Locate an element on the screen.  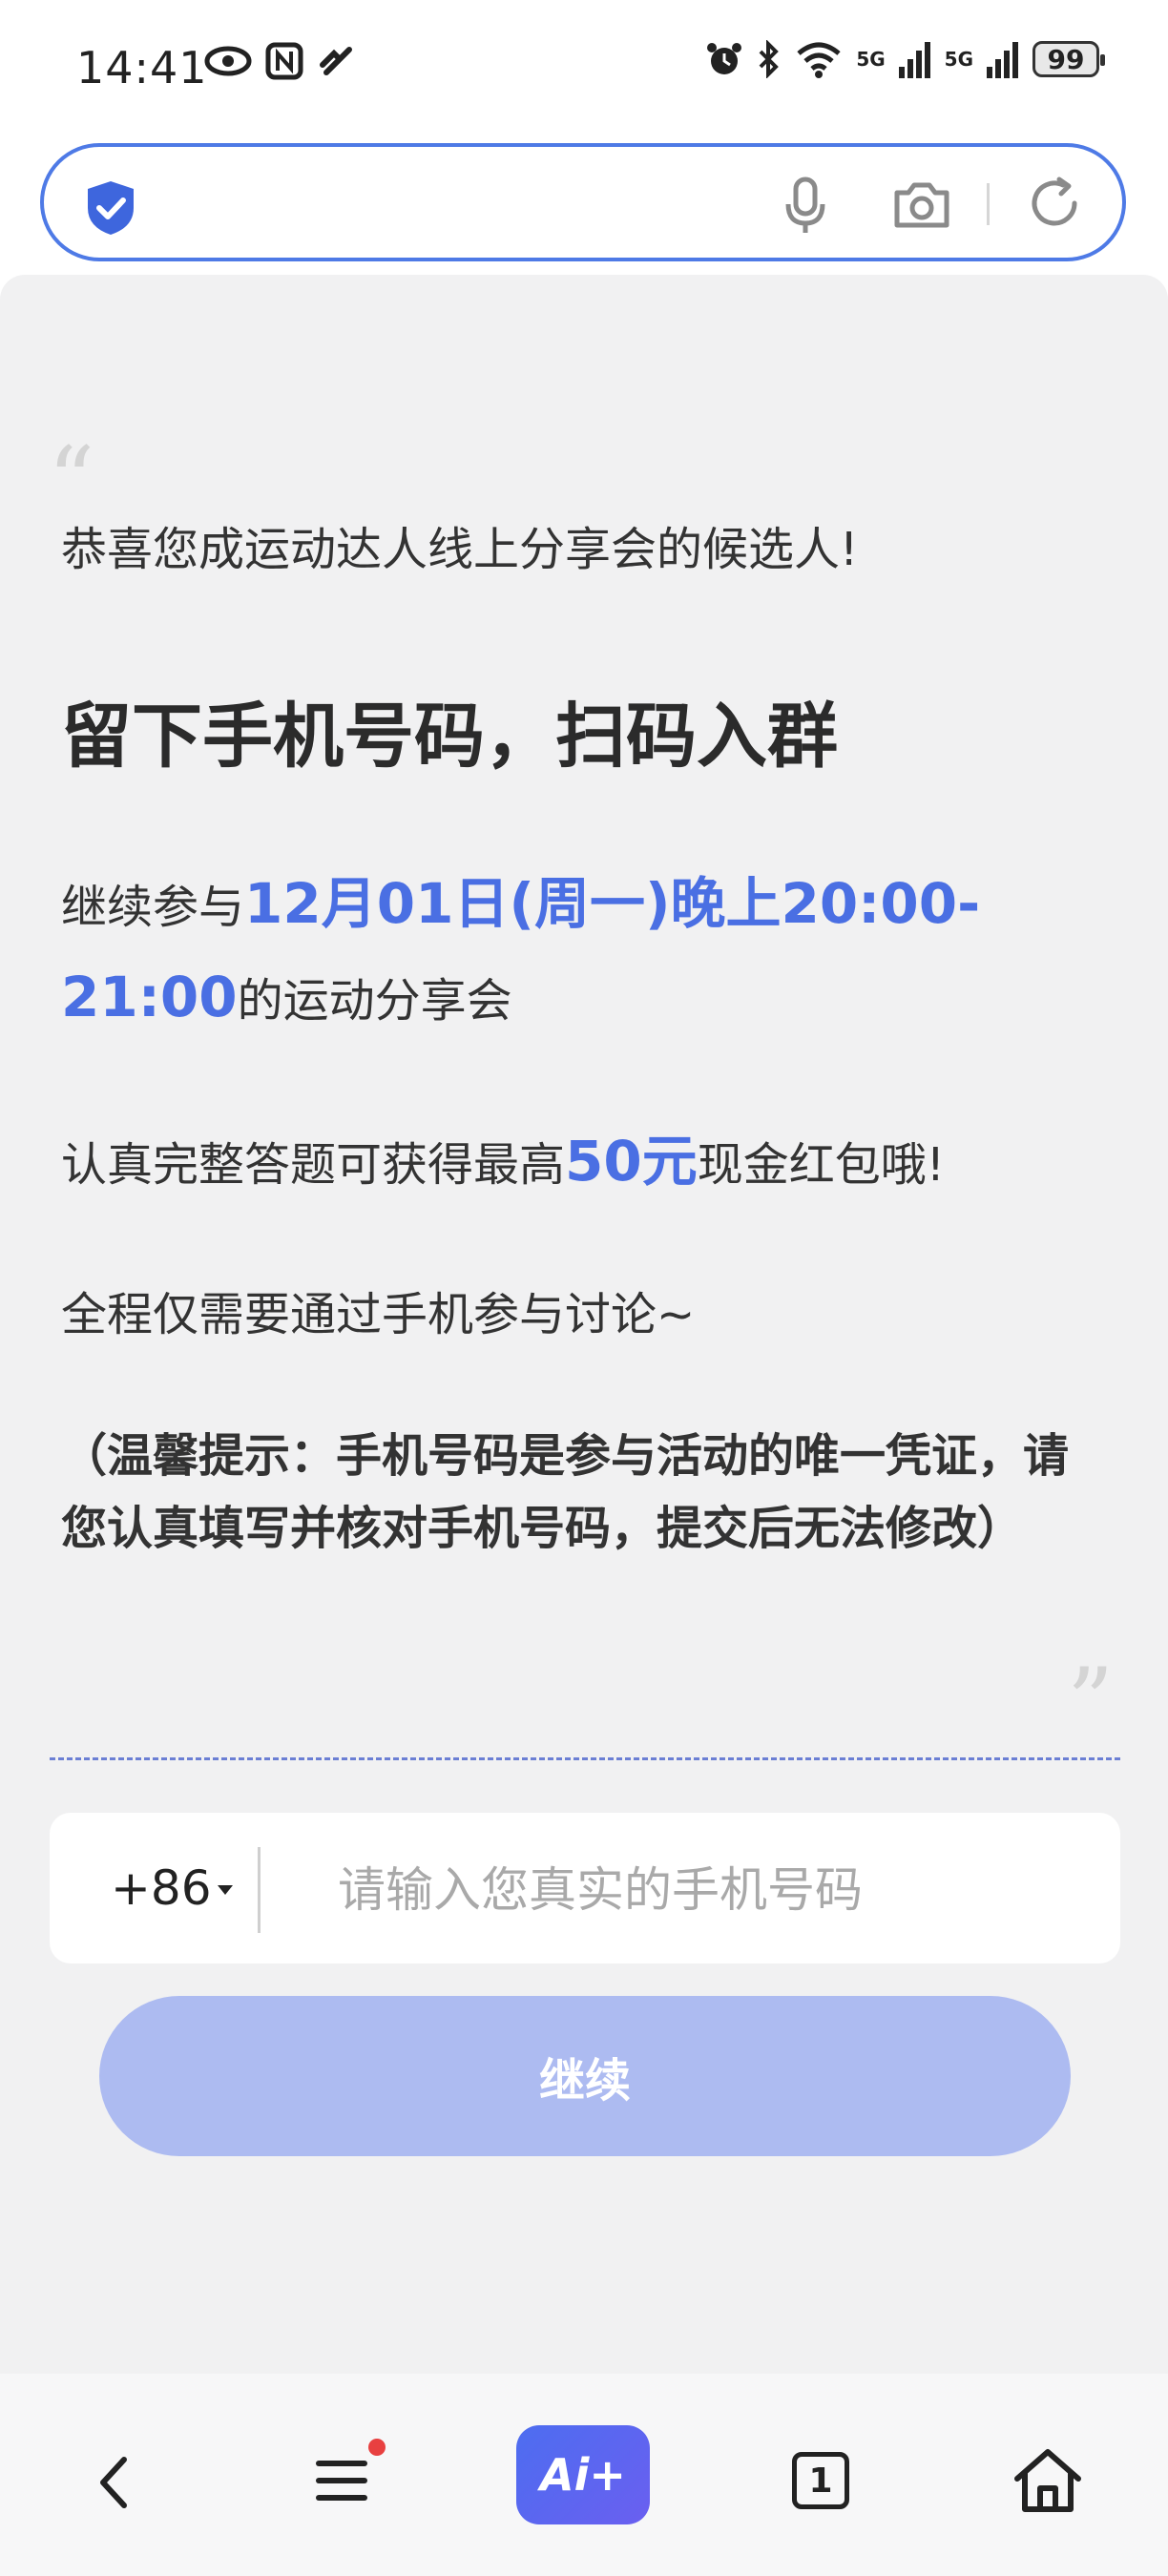
nfc-icon is located at coordinates (284, 61).